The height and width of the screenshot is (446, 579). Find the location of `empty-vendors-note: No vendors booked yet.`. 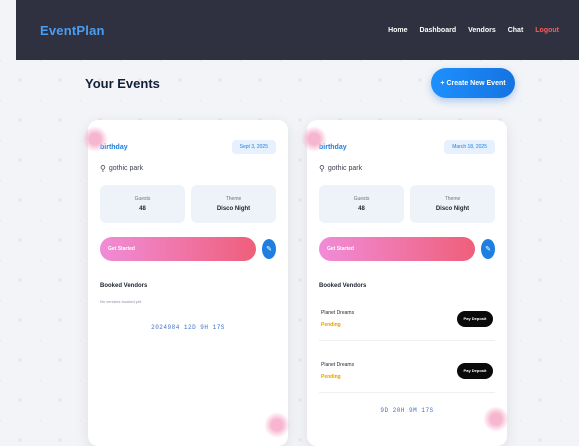

empty-vendors-note: No vendors booked yet. is located at coordinates (121, 301).